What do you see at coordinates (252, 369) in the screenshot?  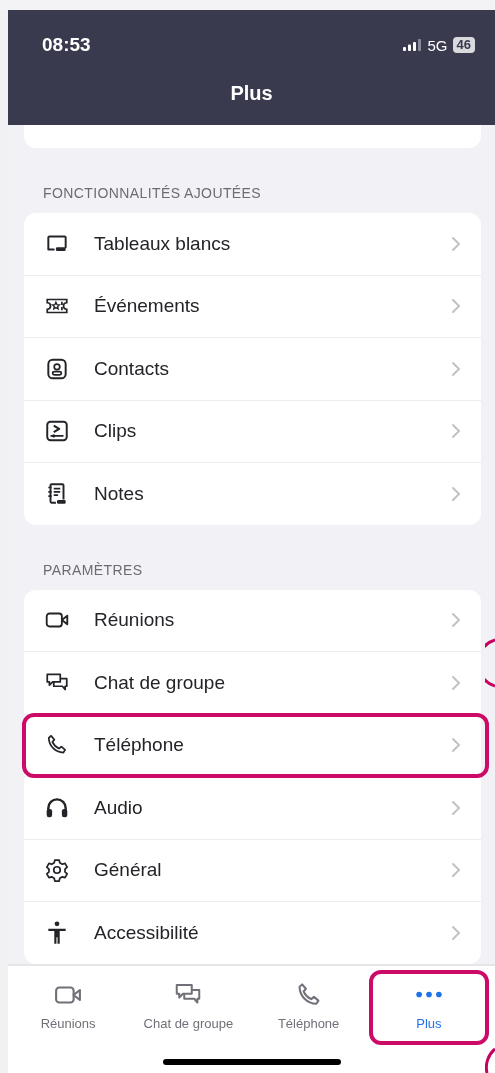 I see `settings-row: Contacts` at bounding box center [252, 369].